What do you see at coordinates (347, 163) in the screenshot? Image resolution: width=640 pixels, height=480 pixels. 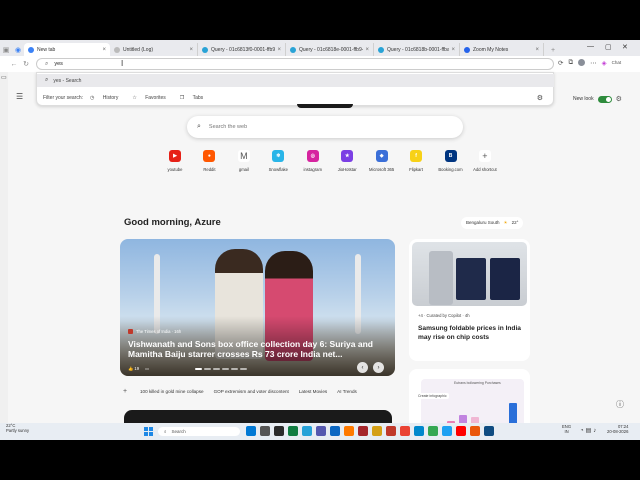 I see `shortcut-tile: ★ JioHotstar` at bounding box center [347, 163].